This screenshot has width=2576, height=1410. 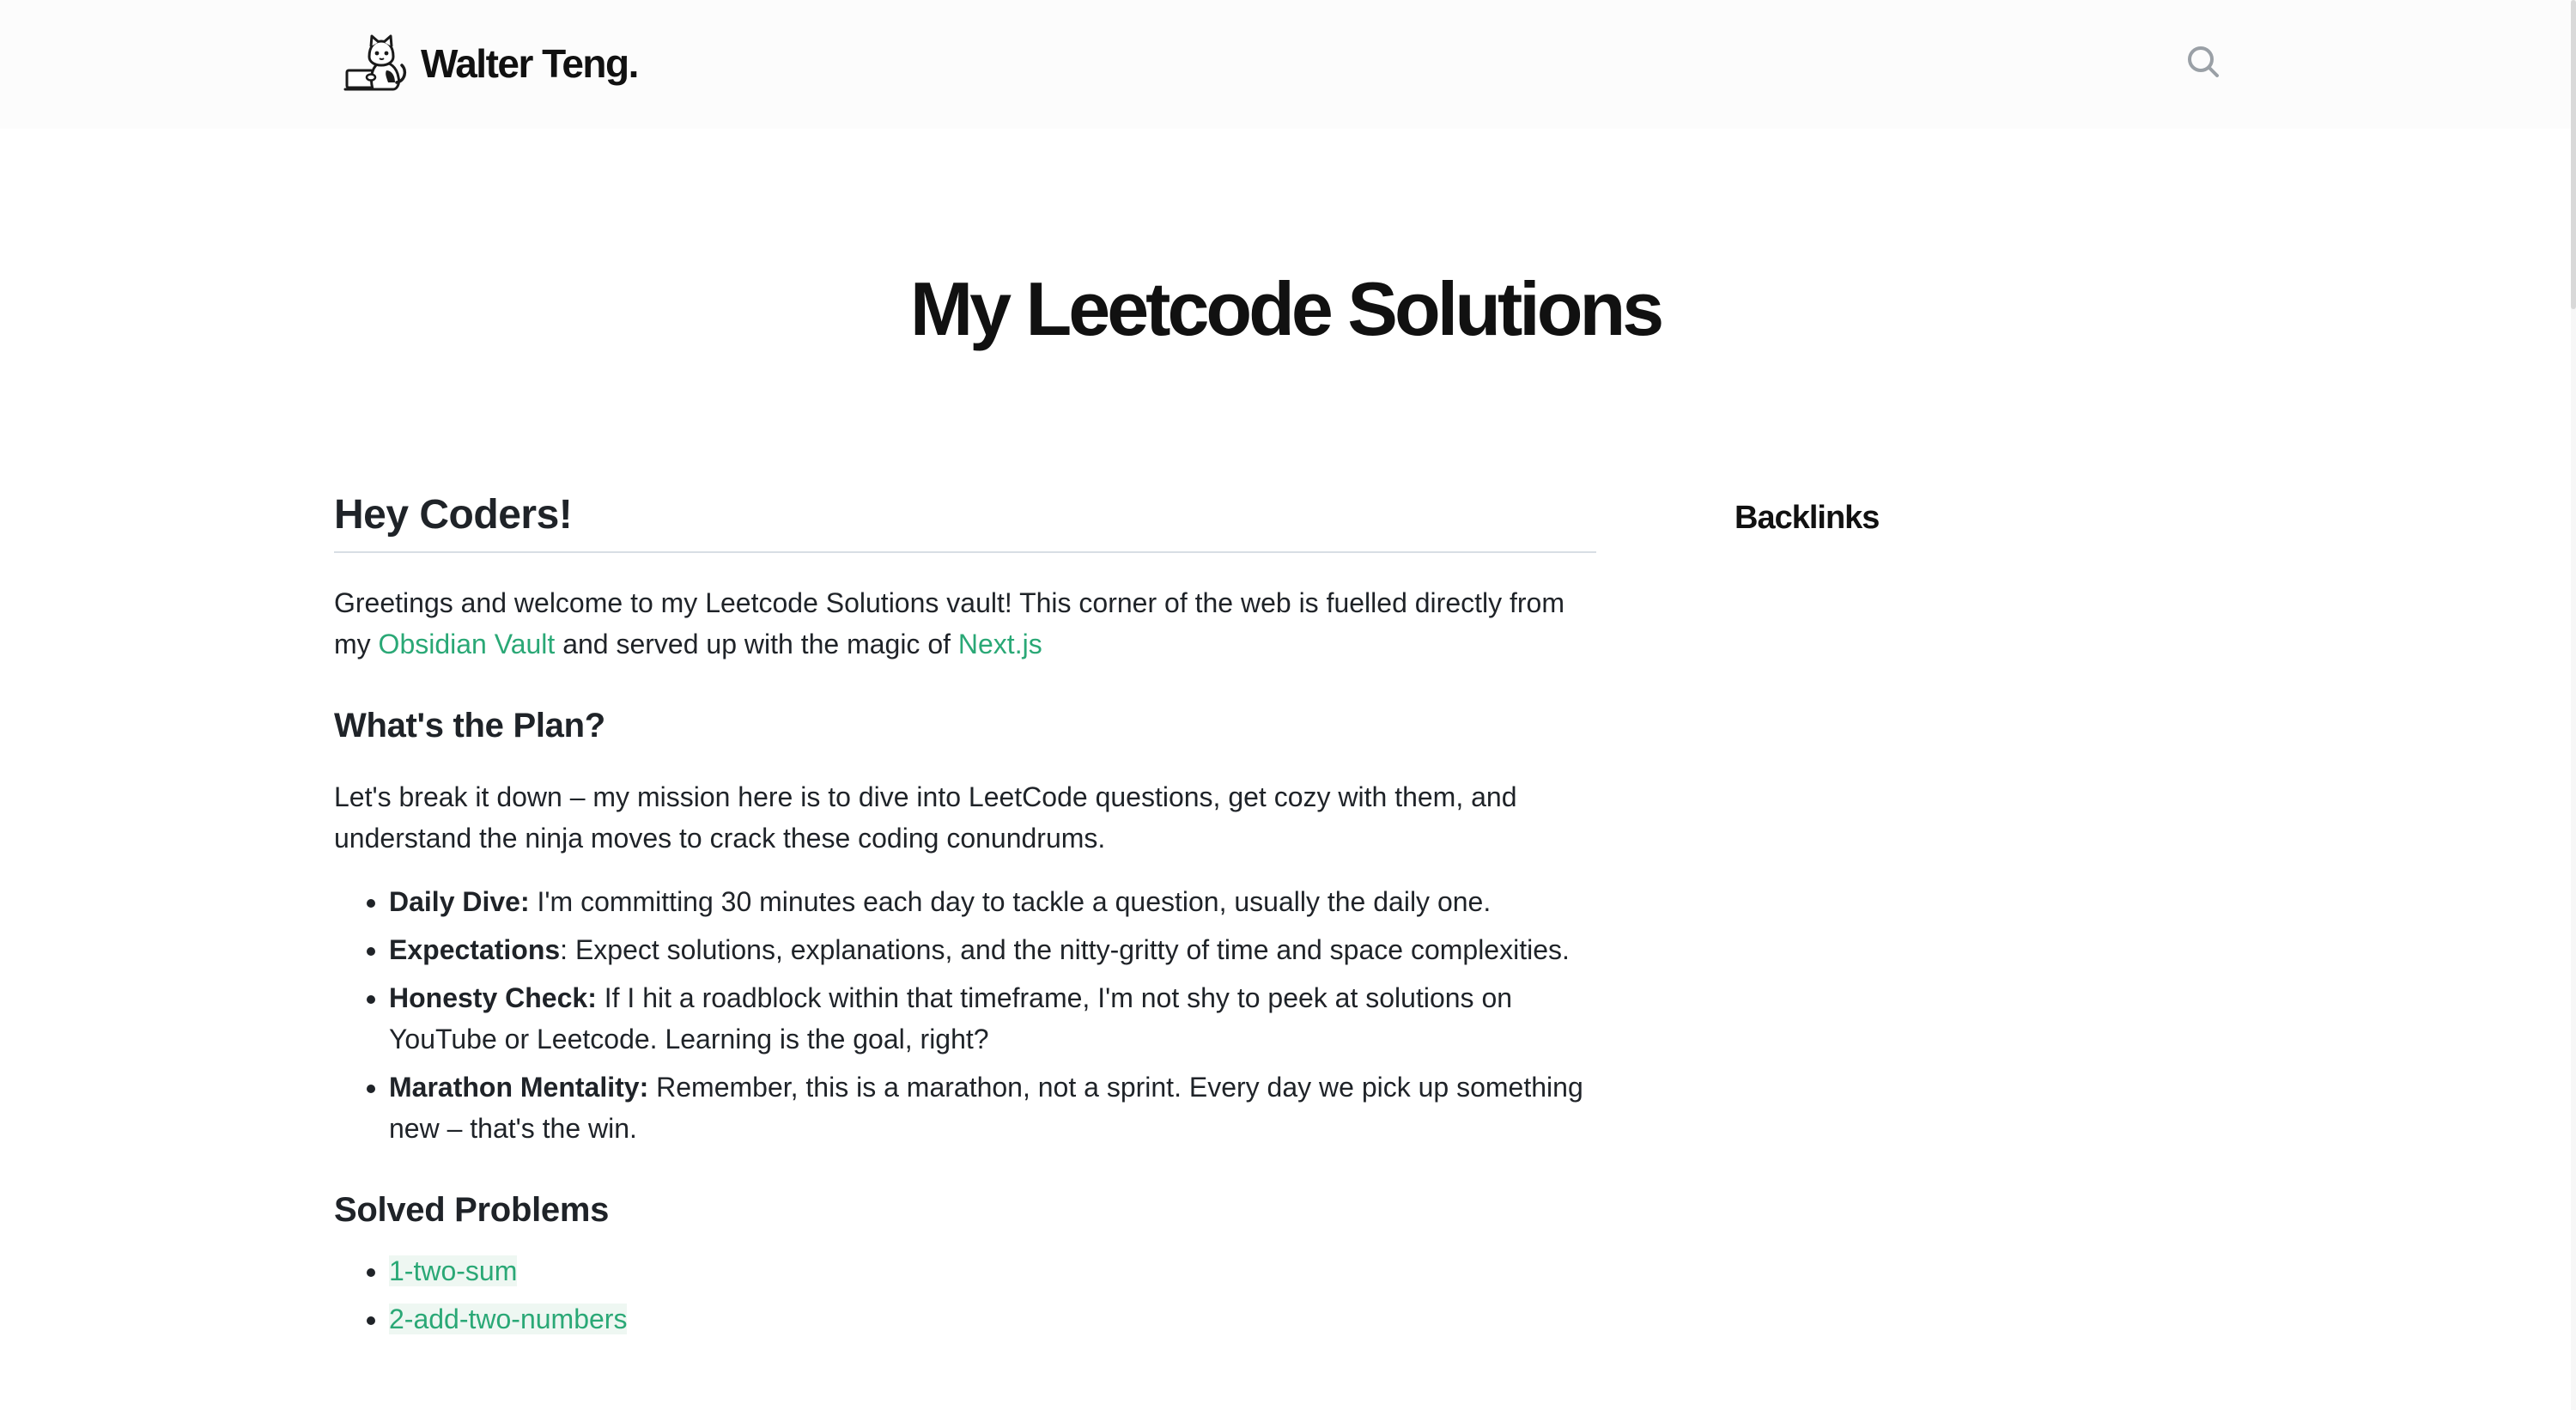 What do you see at coordinates (992, 1270) in the screenshot?
I see `list-item: 1-two-sum` at bounding box center [992, 1270].